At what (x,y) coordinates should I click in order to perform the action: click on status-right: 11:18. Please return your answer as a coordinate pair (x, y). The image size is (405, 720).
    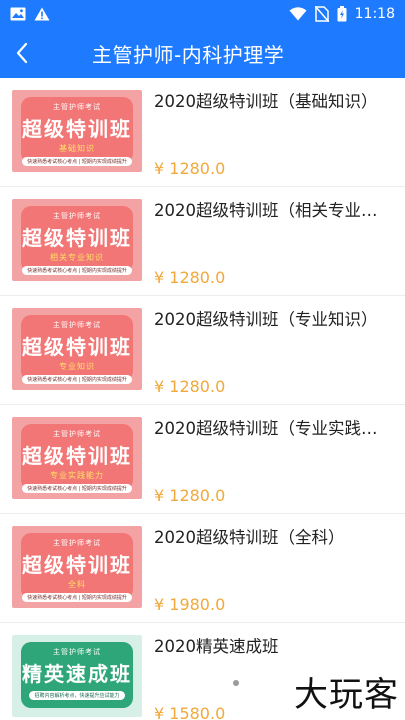
    Looking at the image, I should click on (342, 14).